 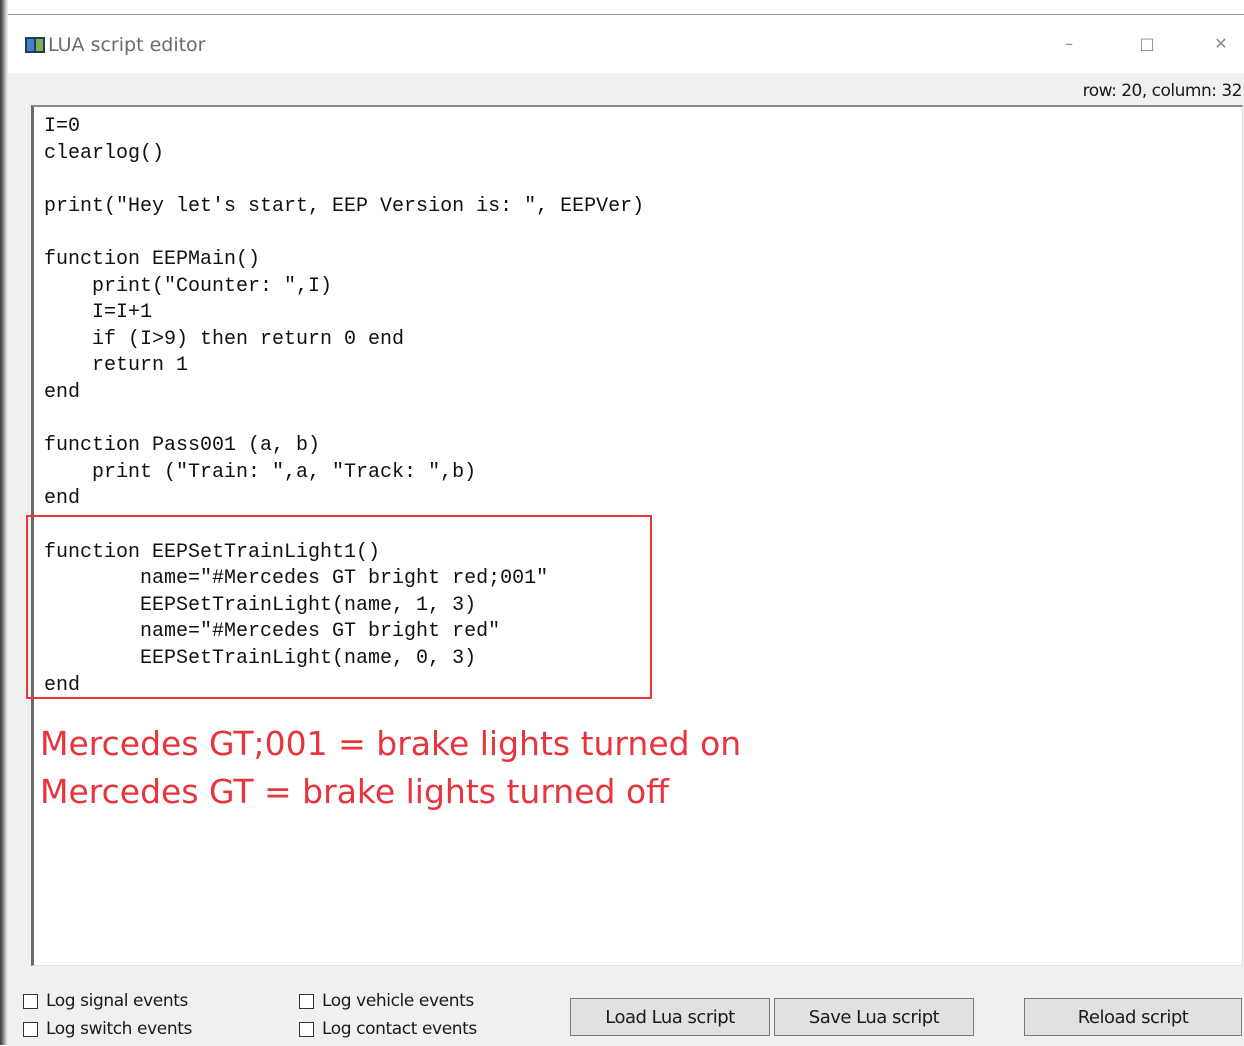 I want to click on maximize-button: □, so click(x=1147, y=44).